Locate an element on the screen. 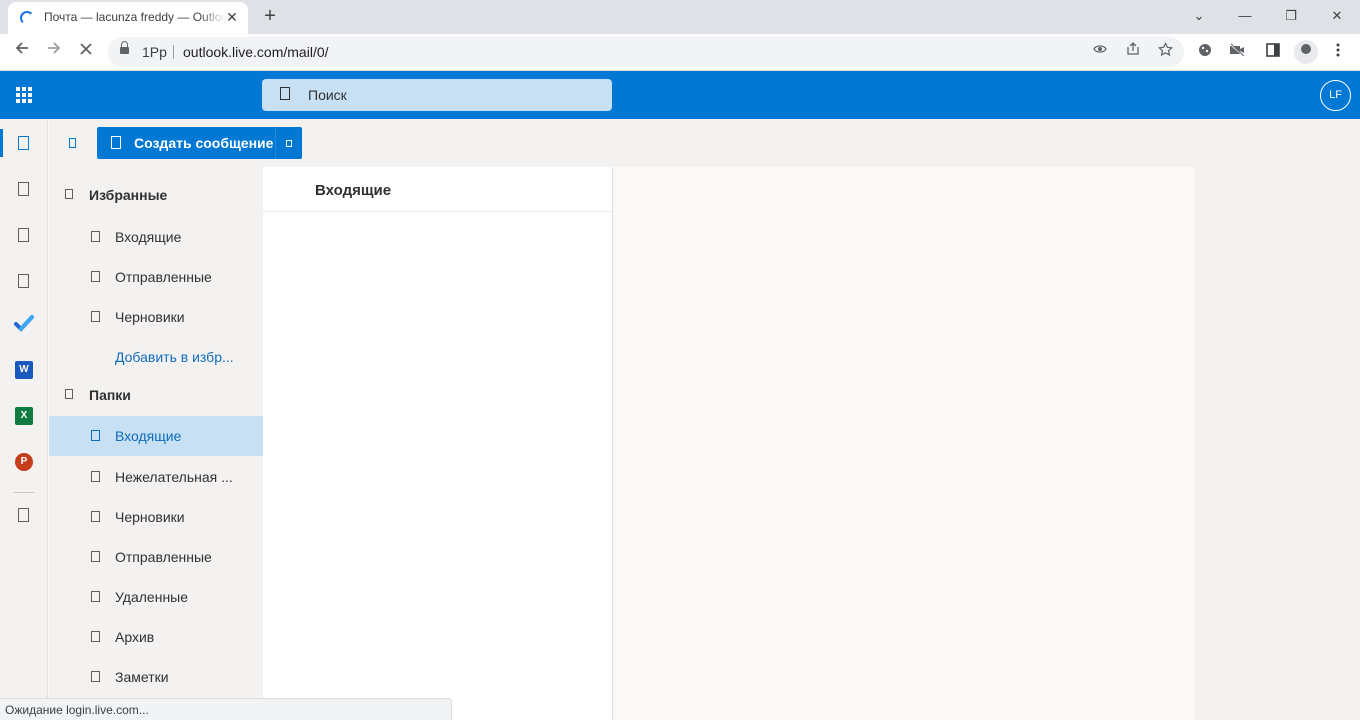  tab-title: Почта — lacunza freddy — Outlook is located at coordinates (135, 17).